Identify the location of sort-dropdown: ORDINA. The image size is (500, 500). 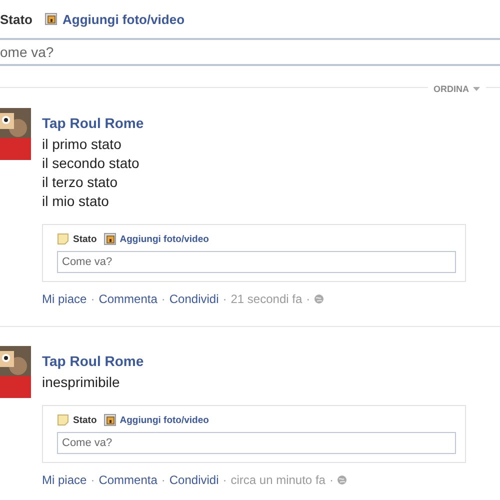
(457, 89).